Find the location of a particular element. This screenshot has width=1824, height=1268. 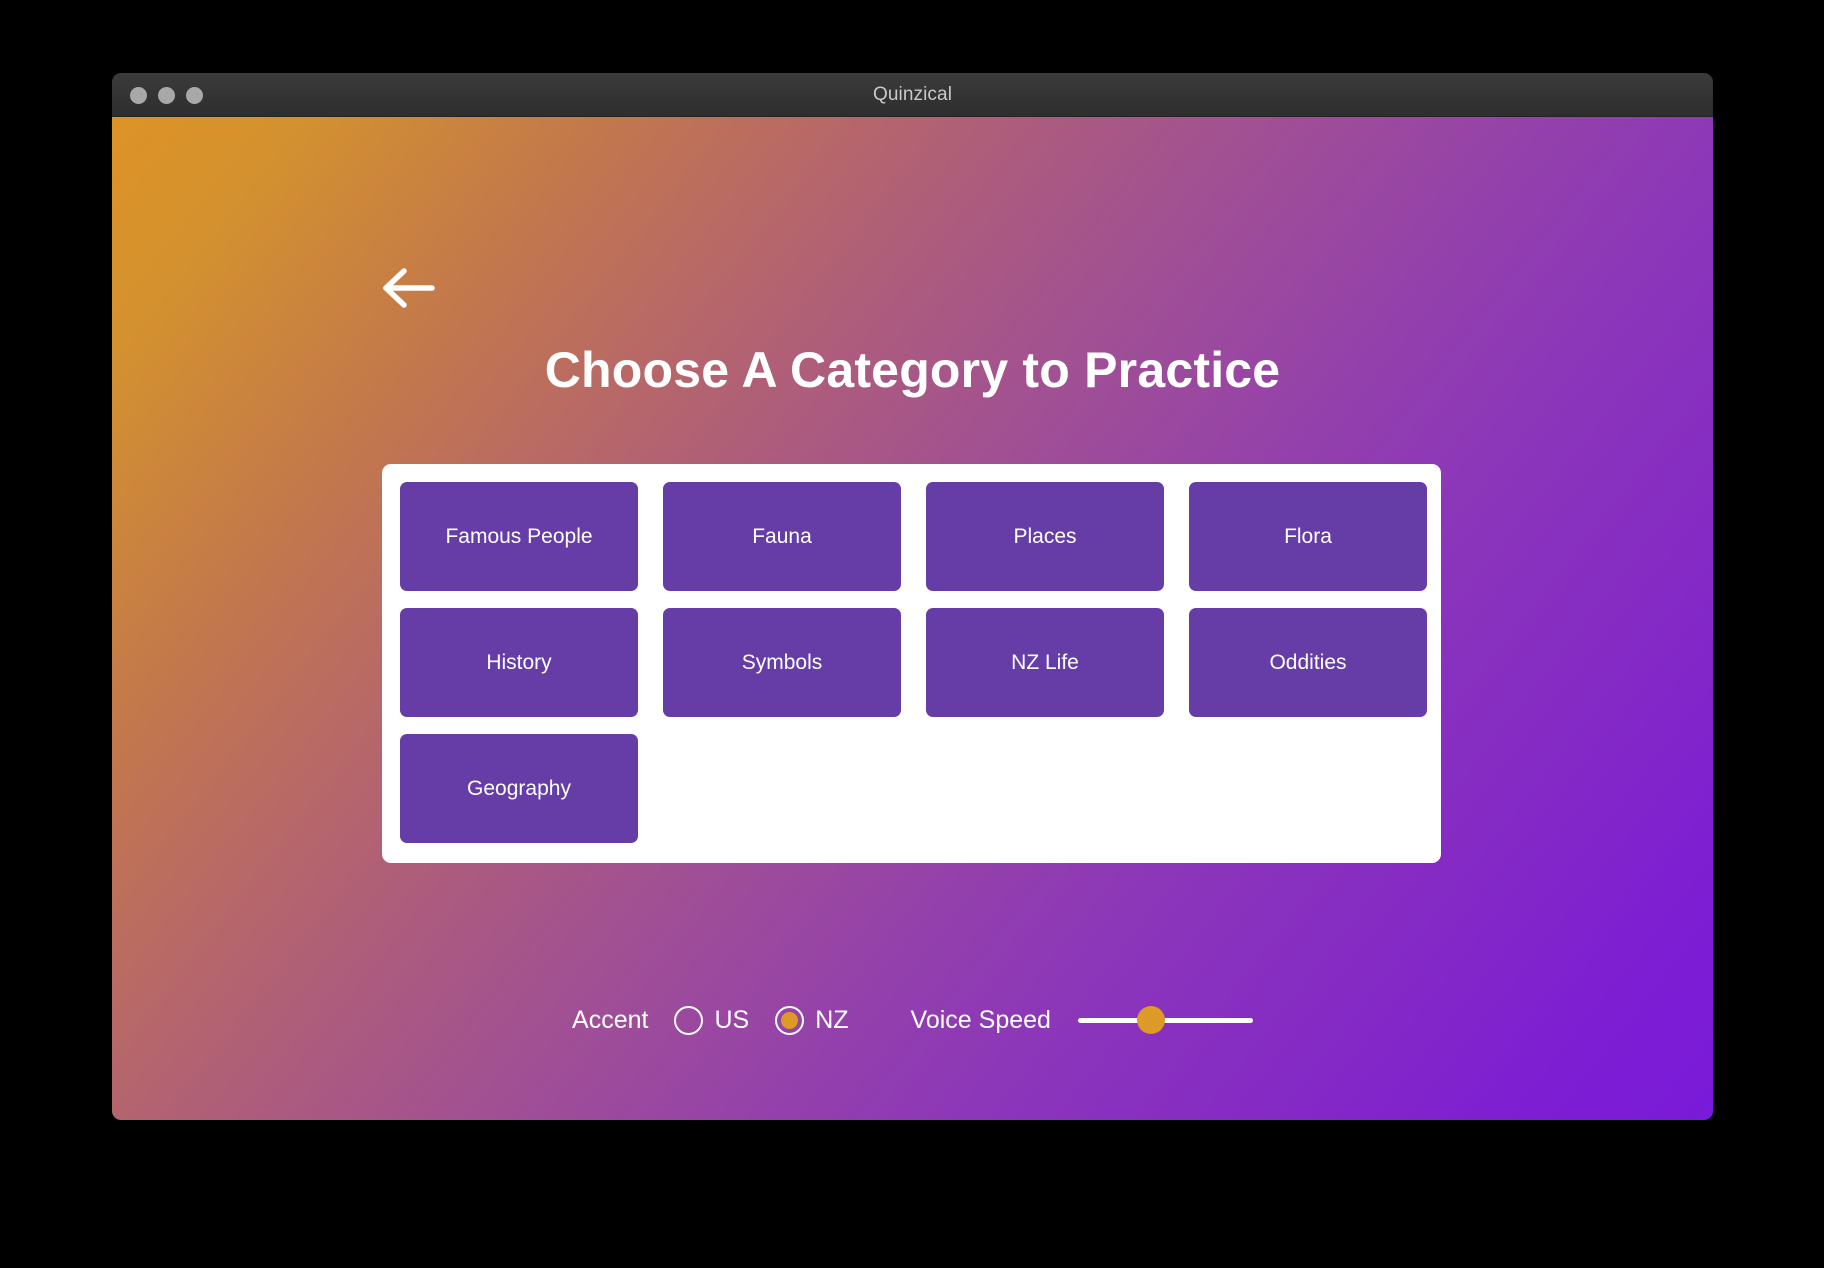

page-title: Choose A Category to Practice is located at coordinates (912, 370).